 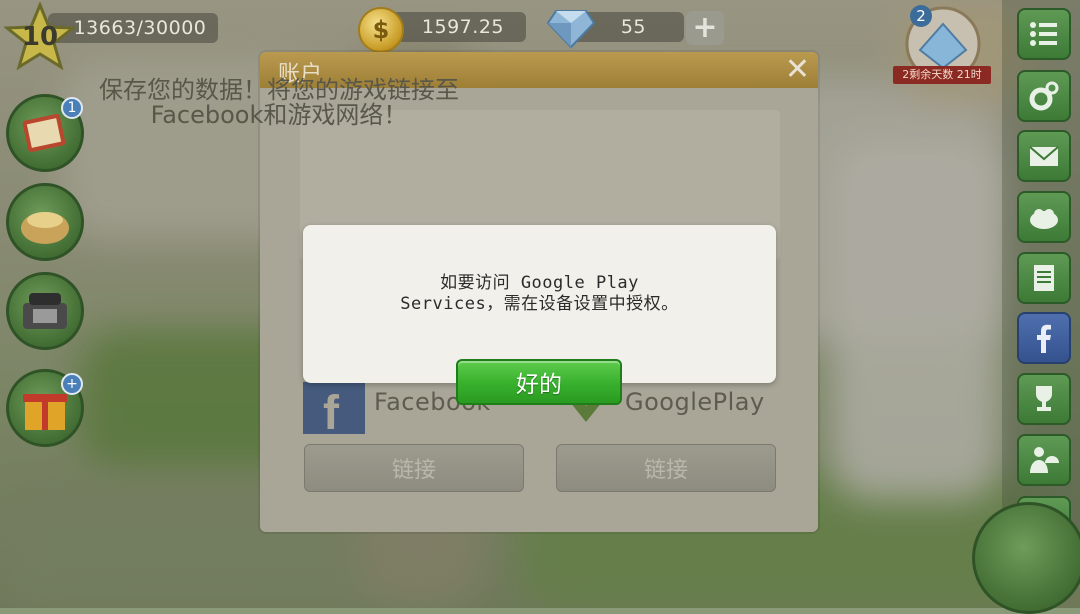 I want to click on settings-gears-icon, so click(x=1044, y=96).